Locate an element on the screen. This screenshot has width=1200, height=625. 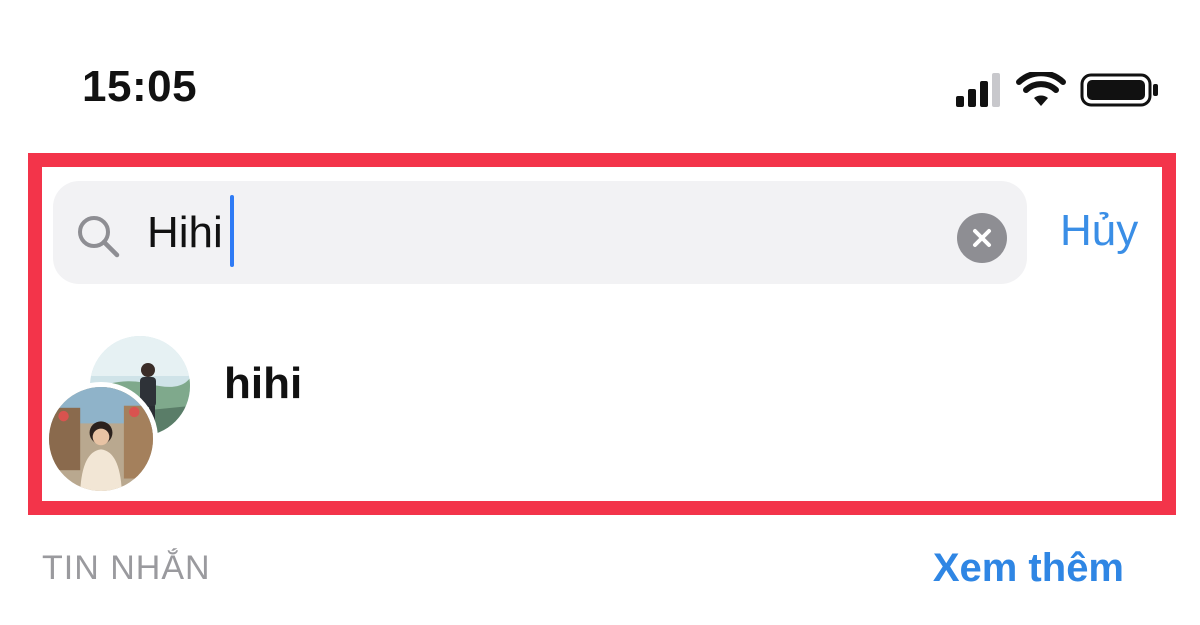
clear-search-button is located at coordinates (982, 238).